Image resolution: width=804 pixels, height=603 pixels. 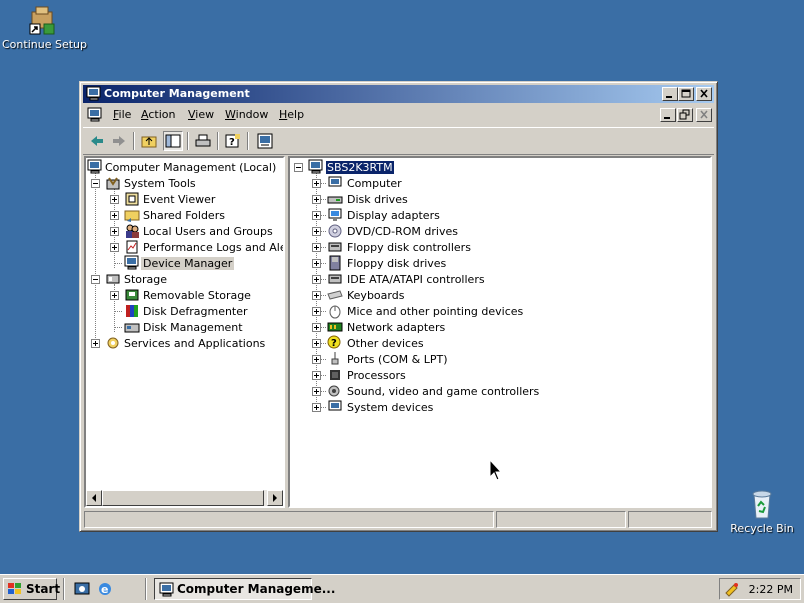 I want to click on menu-file: File, so click(x=122, y=114).